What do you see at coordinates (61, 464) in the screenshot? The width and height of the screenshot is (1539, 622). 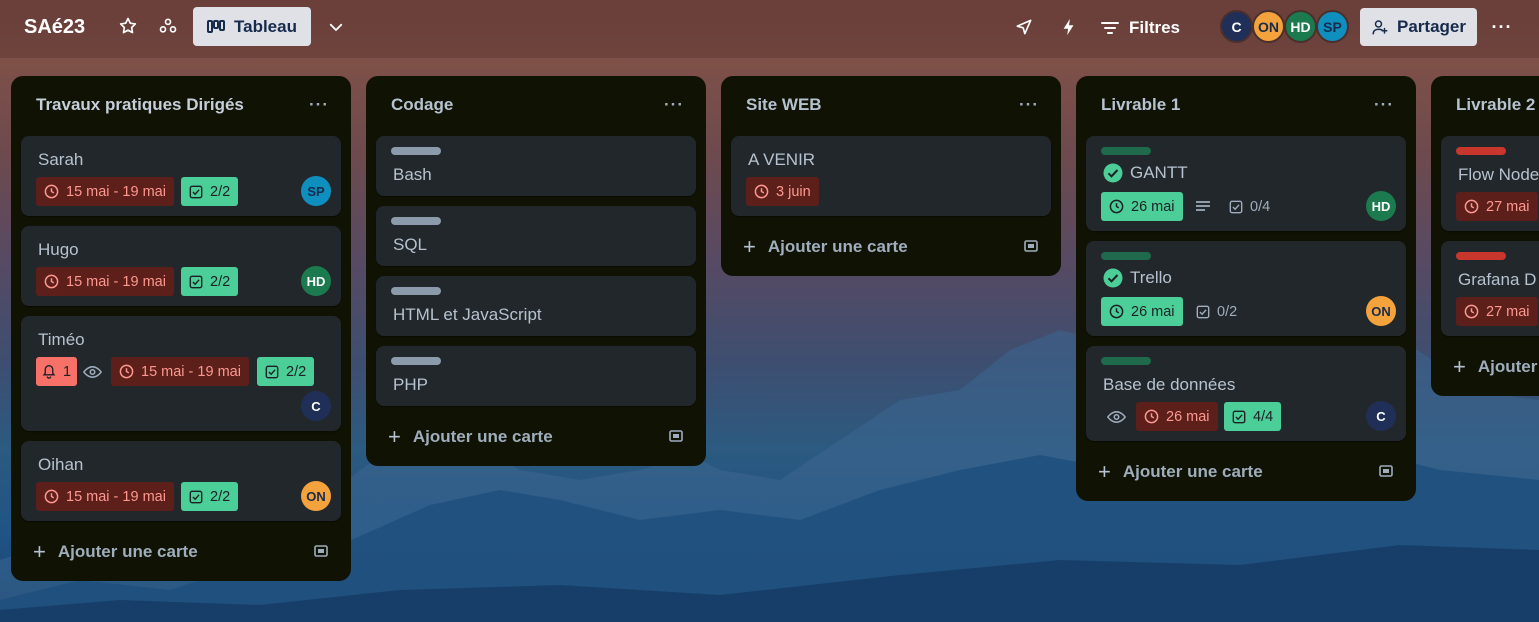 I see `card-title: Oihan` at bounding box center [61, 464].